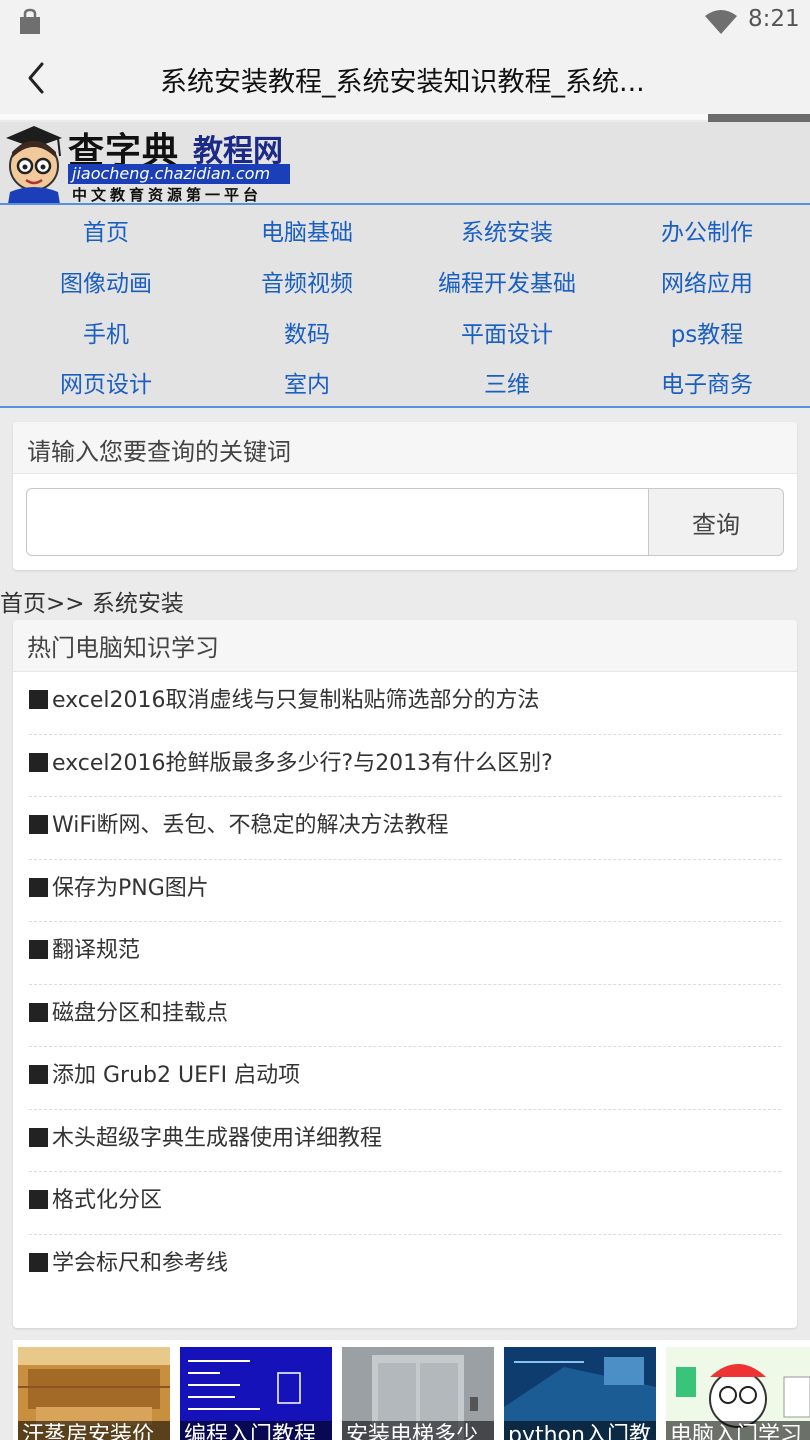  What do you see at coordinates (418, 1430) in the screenshot?
I see `thumbnail-caption: 安装电梯多少` at bounding box center [418, 1430].